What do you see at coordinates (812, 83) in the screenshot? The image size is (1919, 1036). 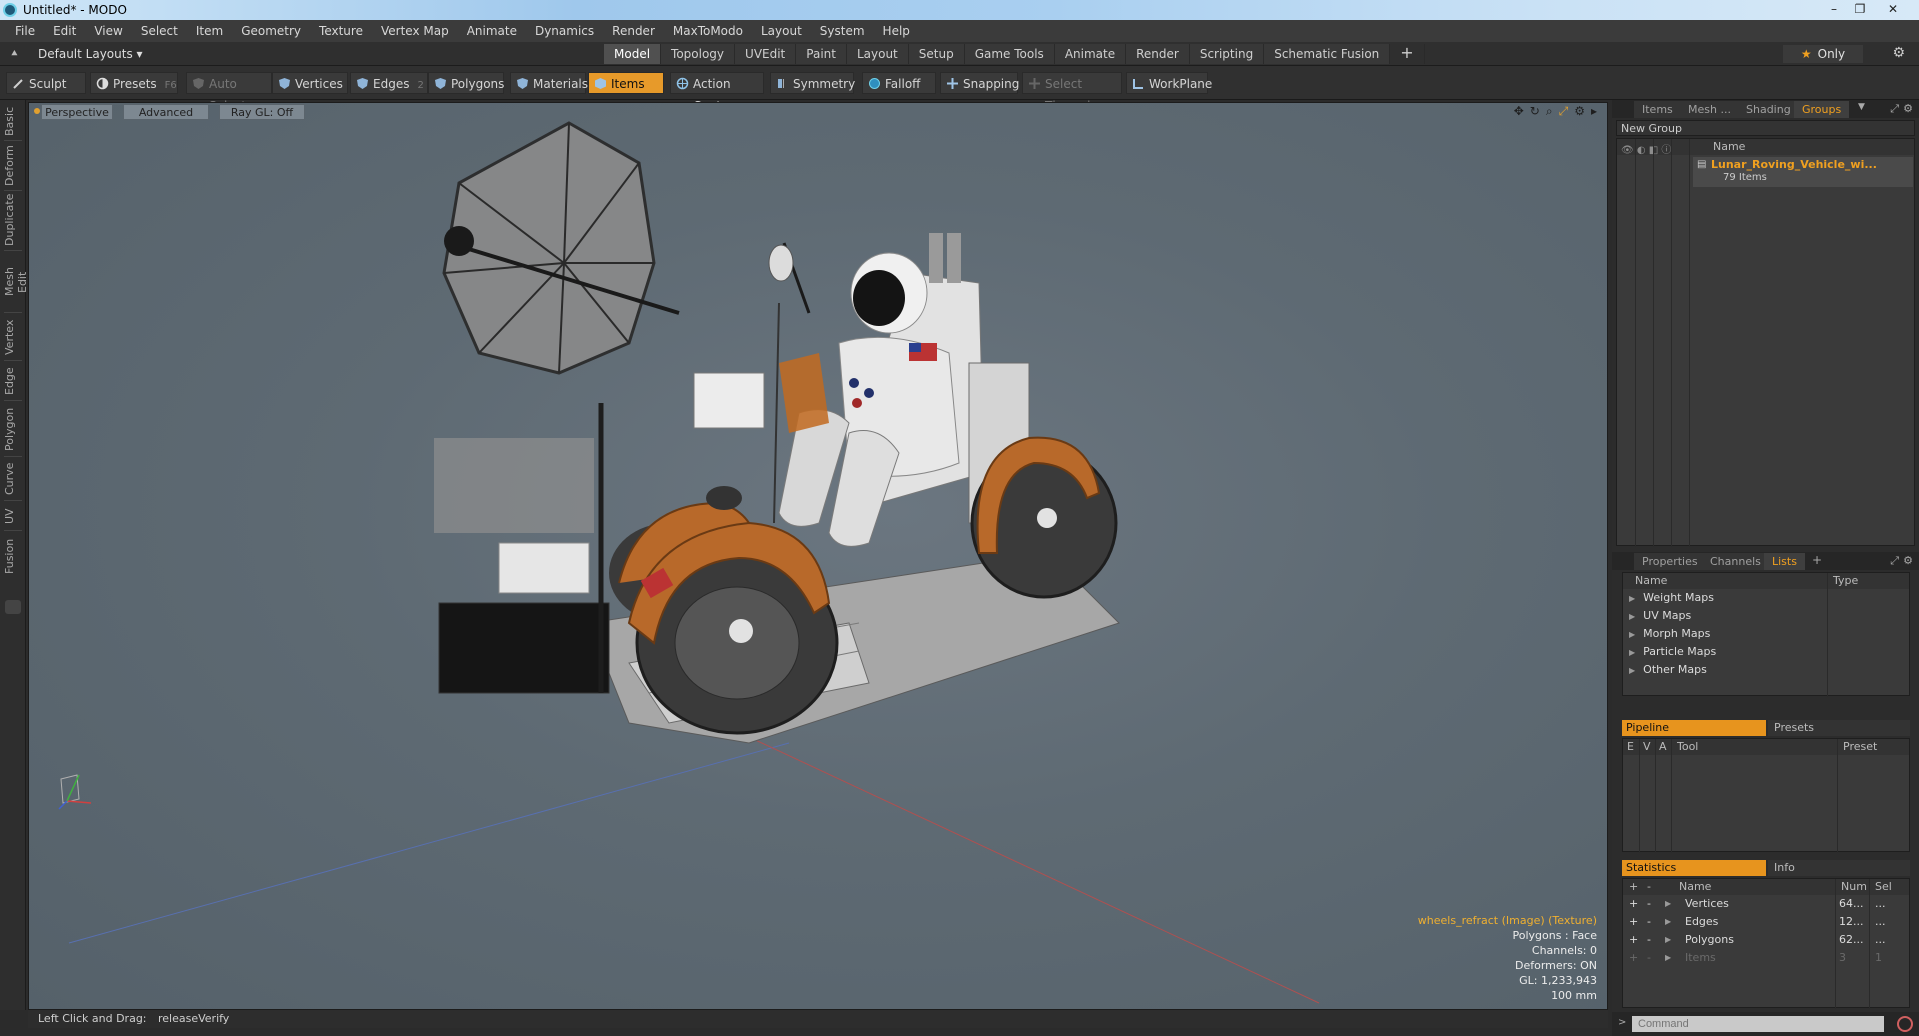 I see `symmetry-button: Symmetry` at bounding box center [812, 83].